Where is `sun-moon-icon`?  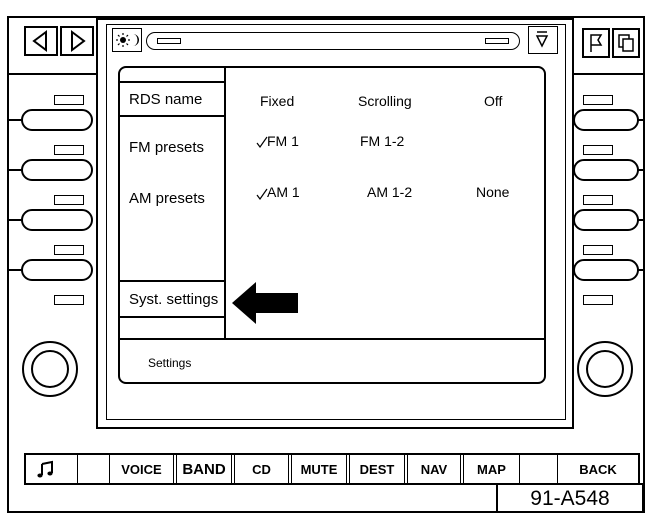
sun-moon-icon is located at coordinates (127, 40).